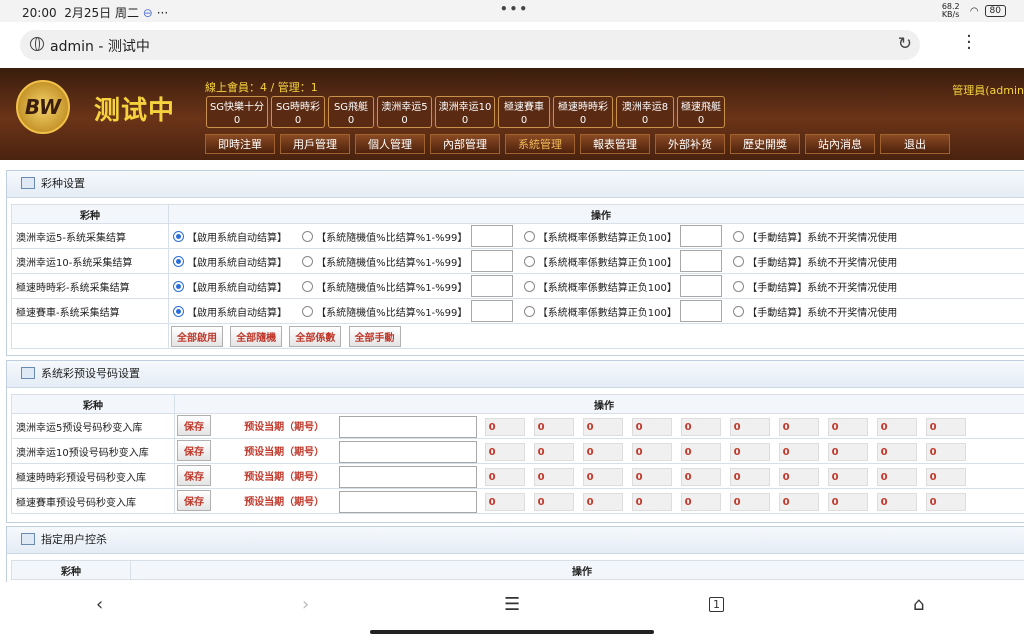 This screenshot has width=1024, height=640. Describe the element at coordinates (237, 112) in the screenshot. I see `lottery-tab: SG快樂十分 0` at that location.